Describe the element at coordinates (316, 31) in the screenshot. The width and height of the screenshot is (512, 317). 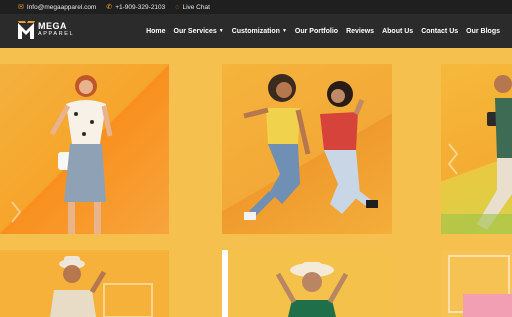
I see `nav-item-our-portfolio: Our Portfolio` at that location.